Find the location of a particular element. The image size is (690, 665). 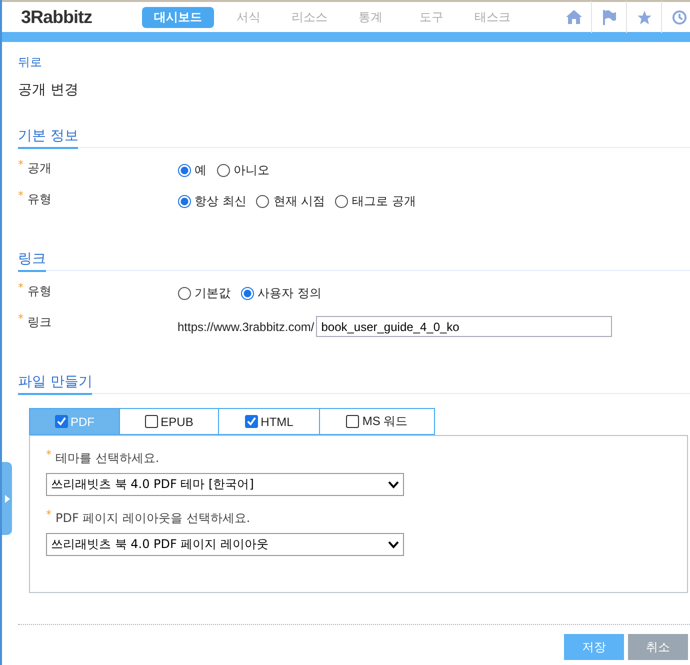

field-label: 링크 is located at coordinates (40, 322).